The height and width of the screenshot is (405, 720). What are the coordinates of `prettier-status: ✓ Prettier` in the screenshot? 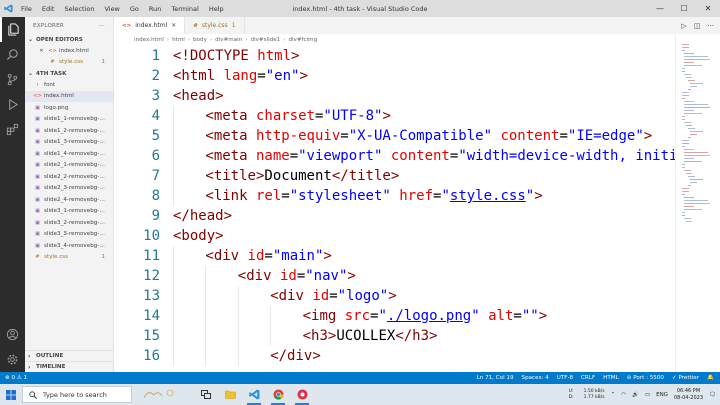 It's located at (685, 378).